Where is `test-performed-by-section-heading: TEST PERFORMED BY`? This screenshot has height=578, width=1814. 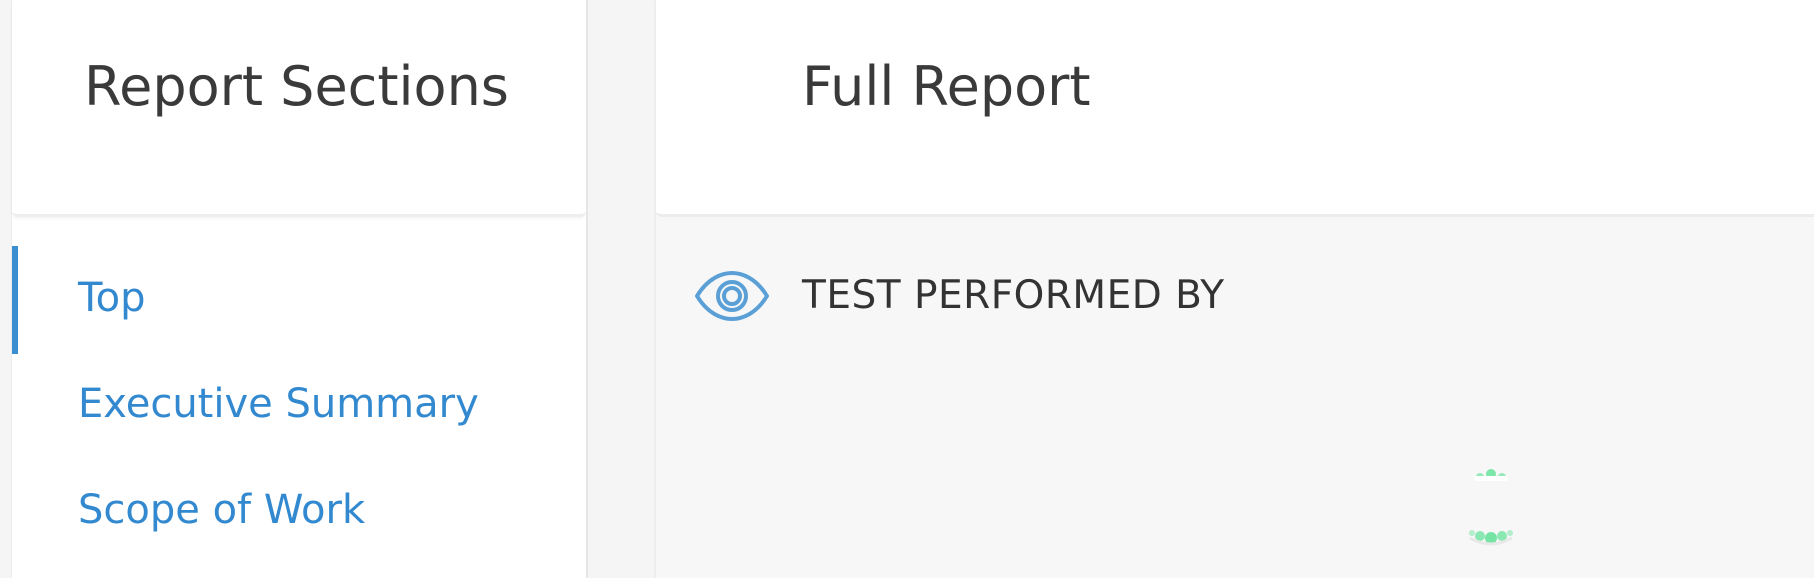
test-performed-by-section-heading: TEST PERFORMED BY is located at coordinates (1194, 296).